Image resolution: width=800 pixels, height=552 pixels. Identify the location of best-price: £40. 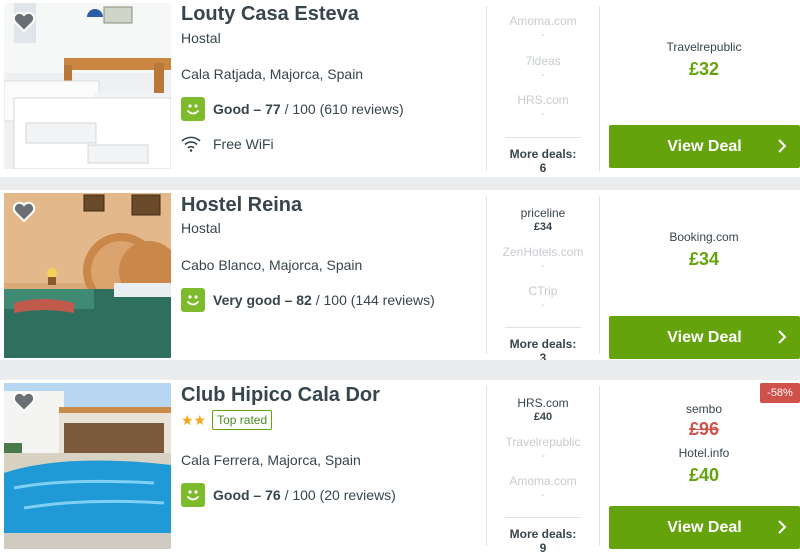
(704, 475).